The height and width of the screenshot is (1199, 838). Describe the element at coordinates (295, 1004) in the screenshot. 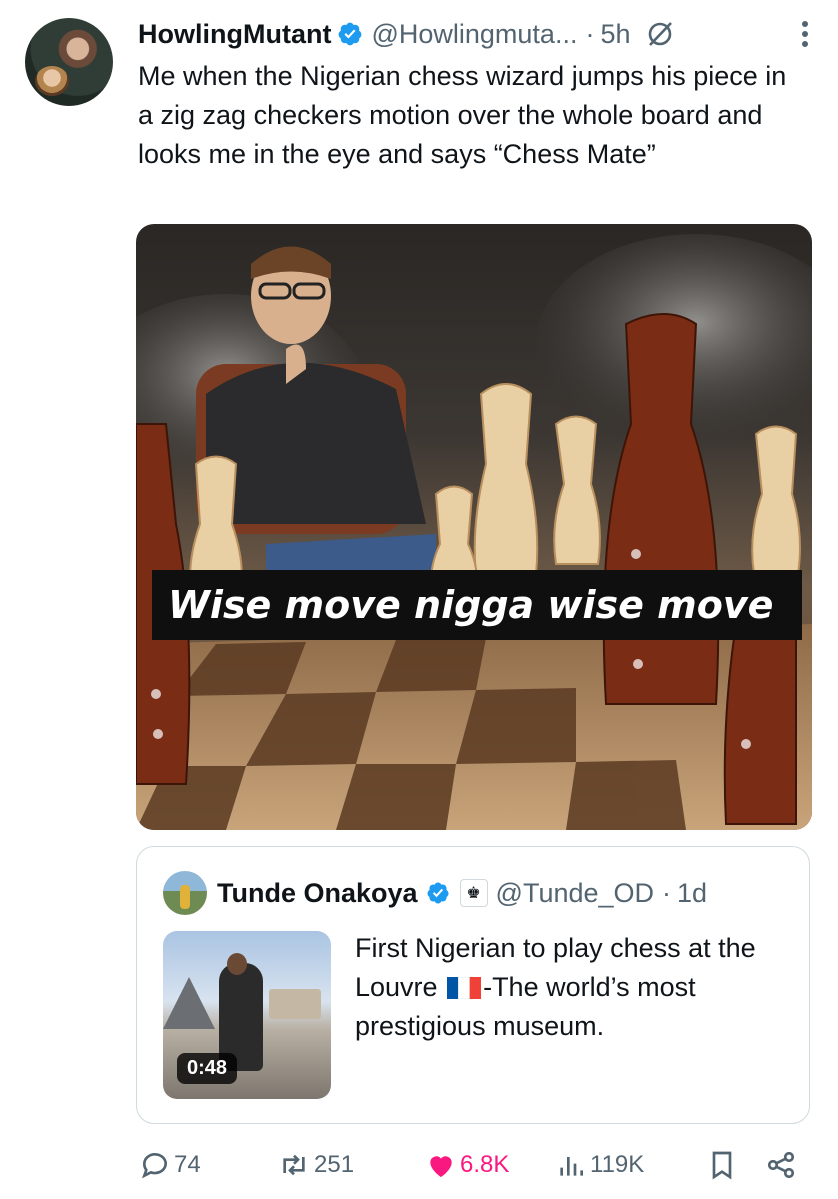

I see `arch-graphic` at that location.